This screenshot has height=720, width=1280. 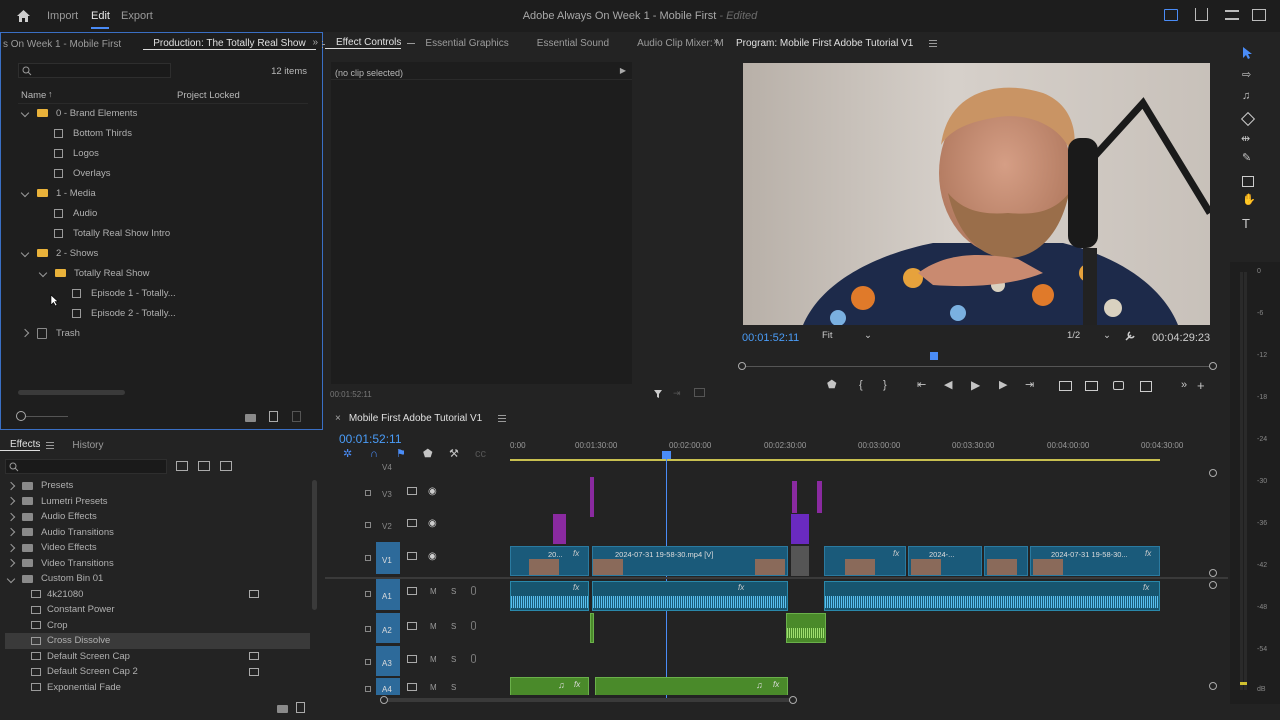 What do you see at coordinates (157, 688) in the screenshot?
I see `list-item: Exponential Fade` at bounding box center [157, 688].